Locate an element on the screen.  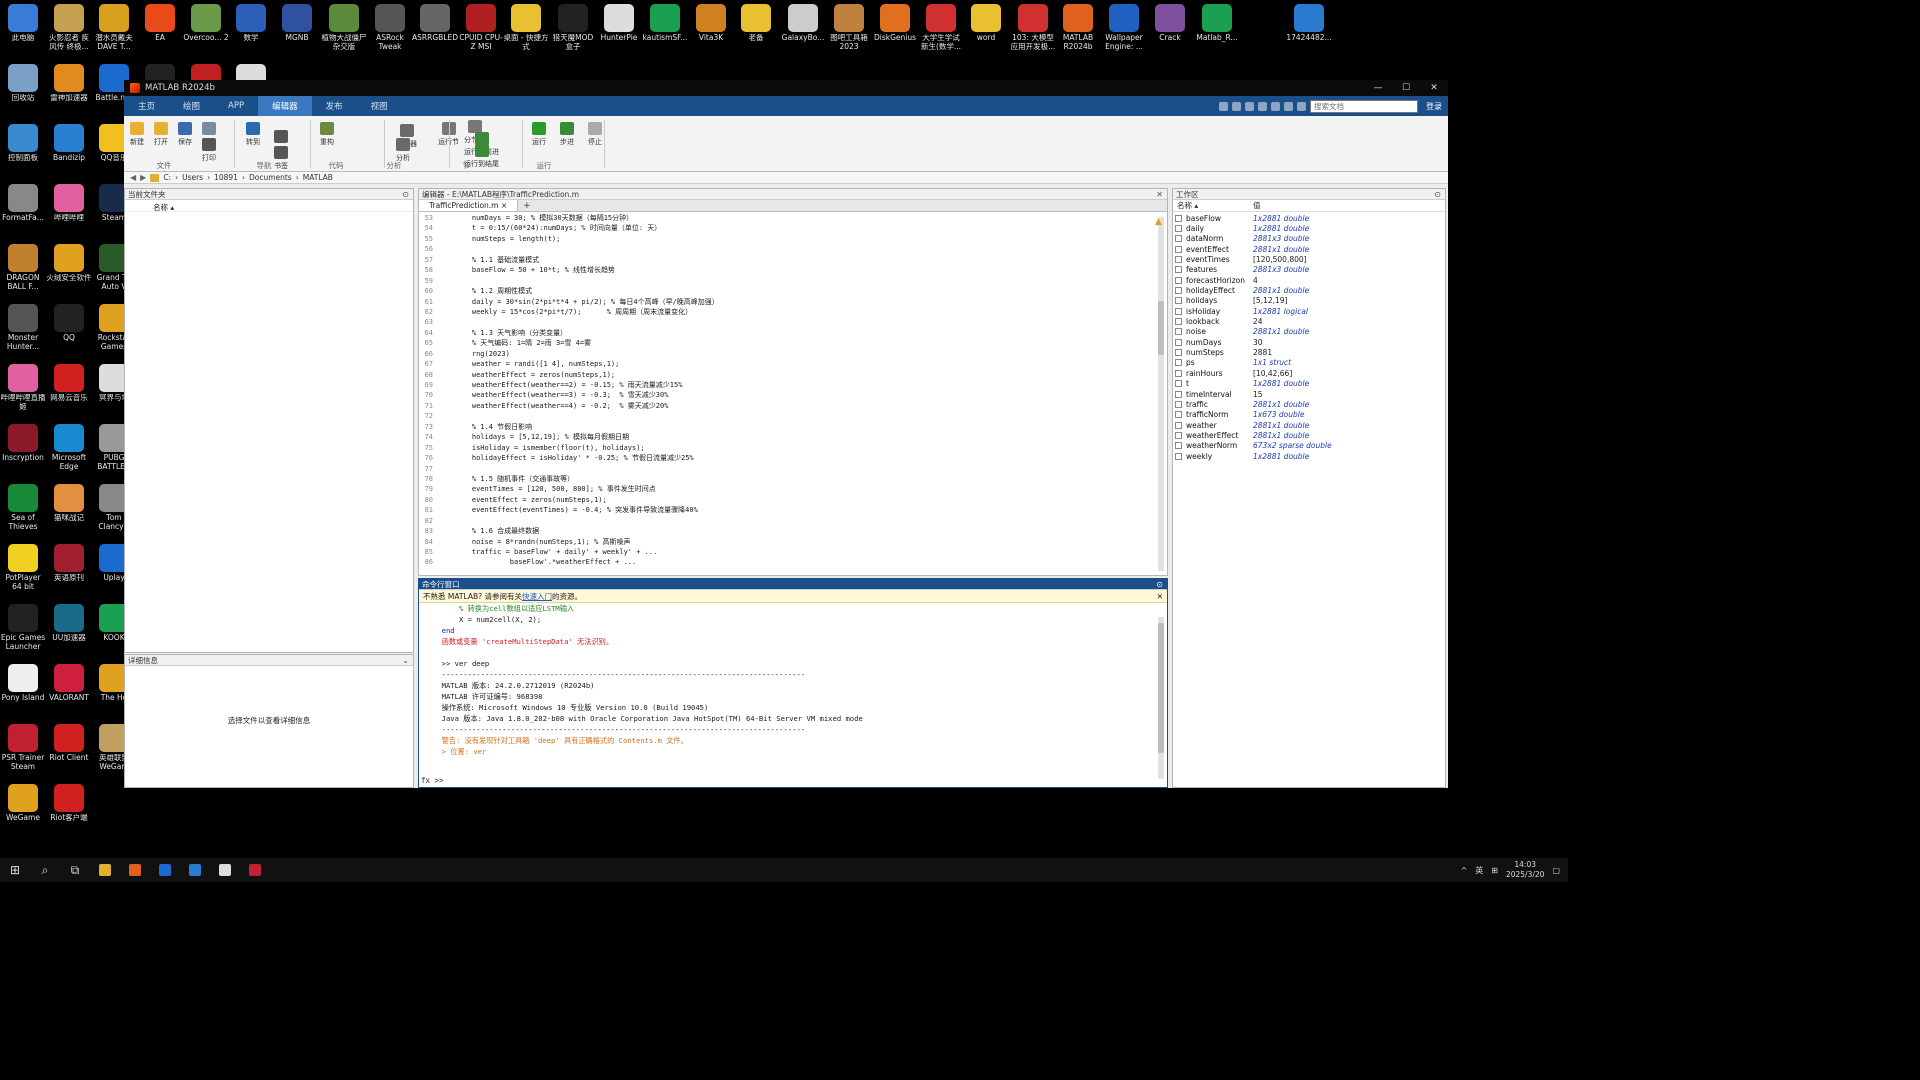
ribbon-button: 打印 is located at coordinates (209, 150).